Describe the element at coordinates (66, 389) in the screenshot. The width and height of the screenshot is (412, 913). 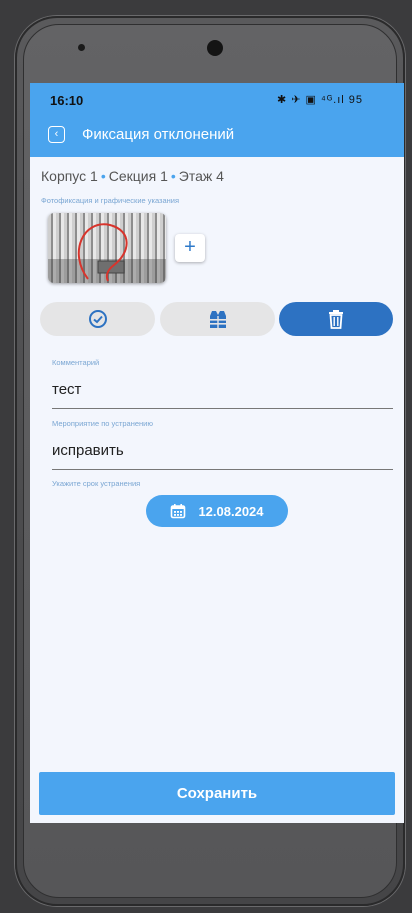
I see `comment-input: тест` at that location.